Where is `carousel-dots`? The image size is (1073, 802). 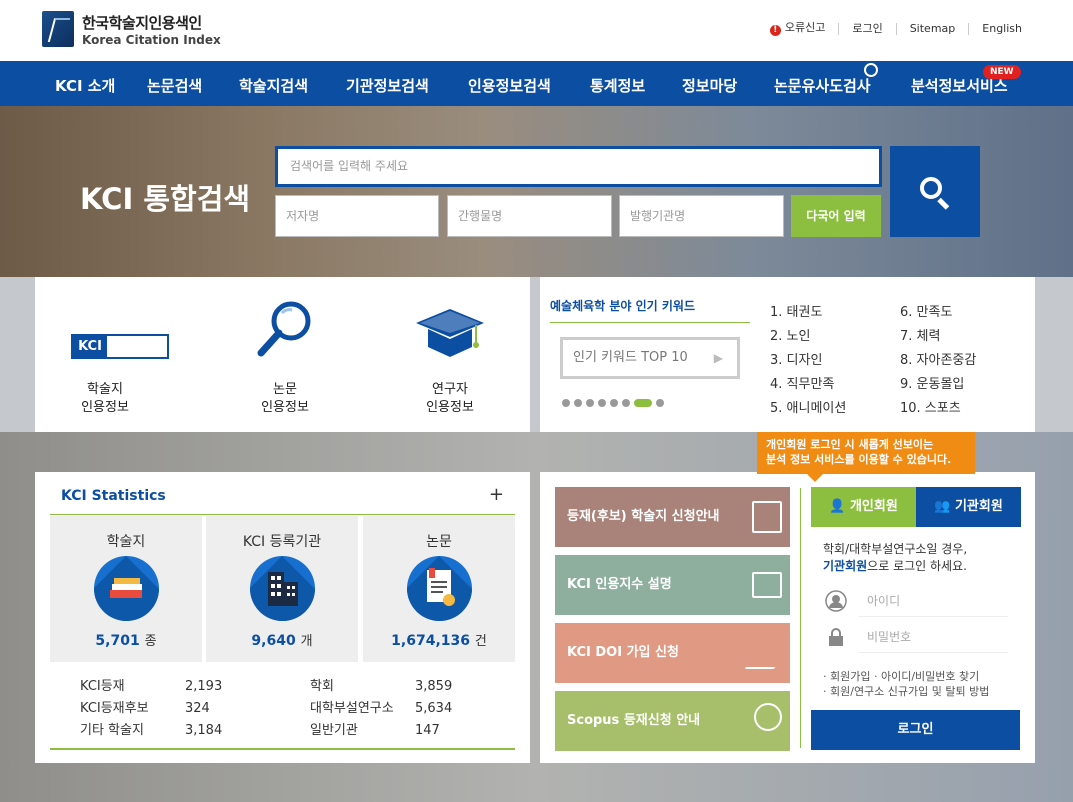 carousel-dots is located at coordinates (613, 403).